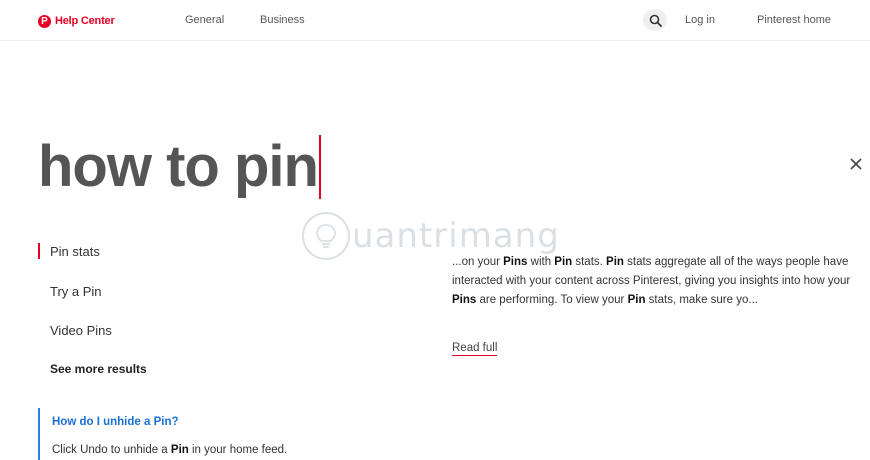 The width and height of the screenshot is (870, 460). What do you see at coordinates (794, 20) in the screenshot?
I see `pinterest-home-link: Pinterest home` at bounding box center [794, 20].